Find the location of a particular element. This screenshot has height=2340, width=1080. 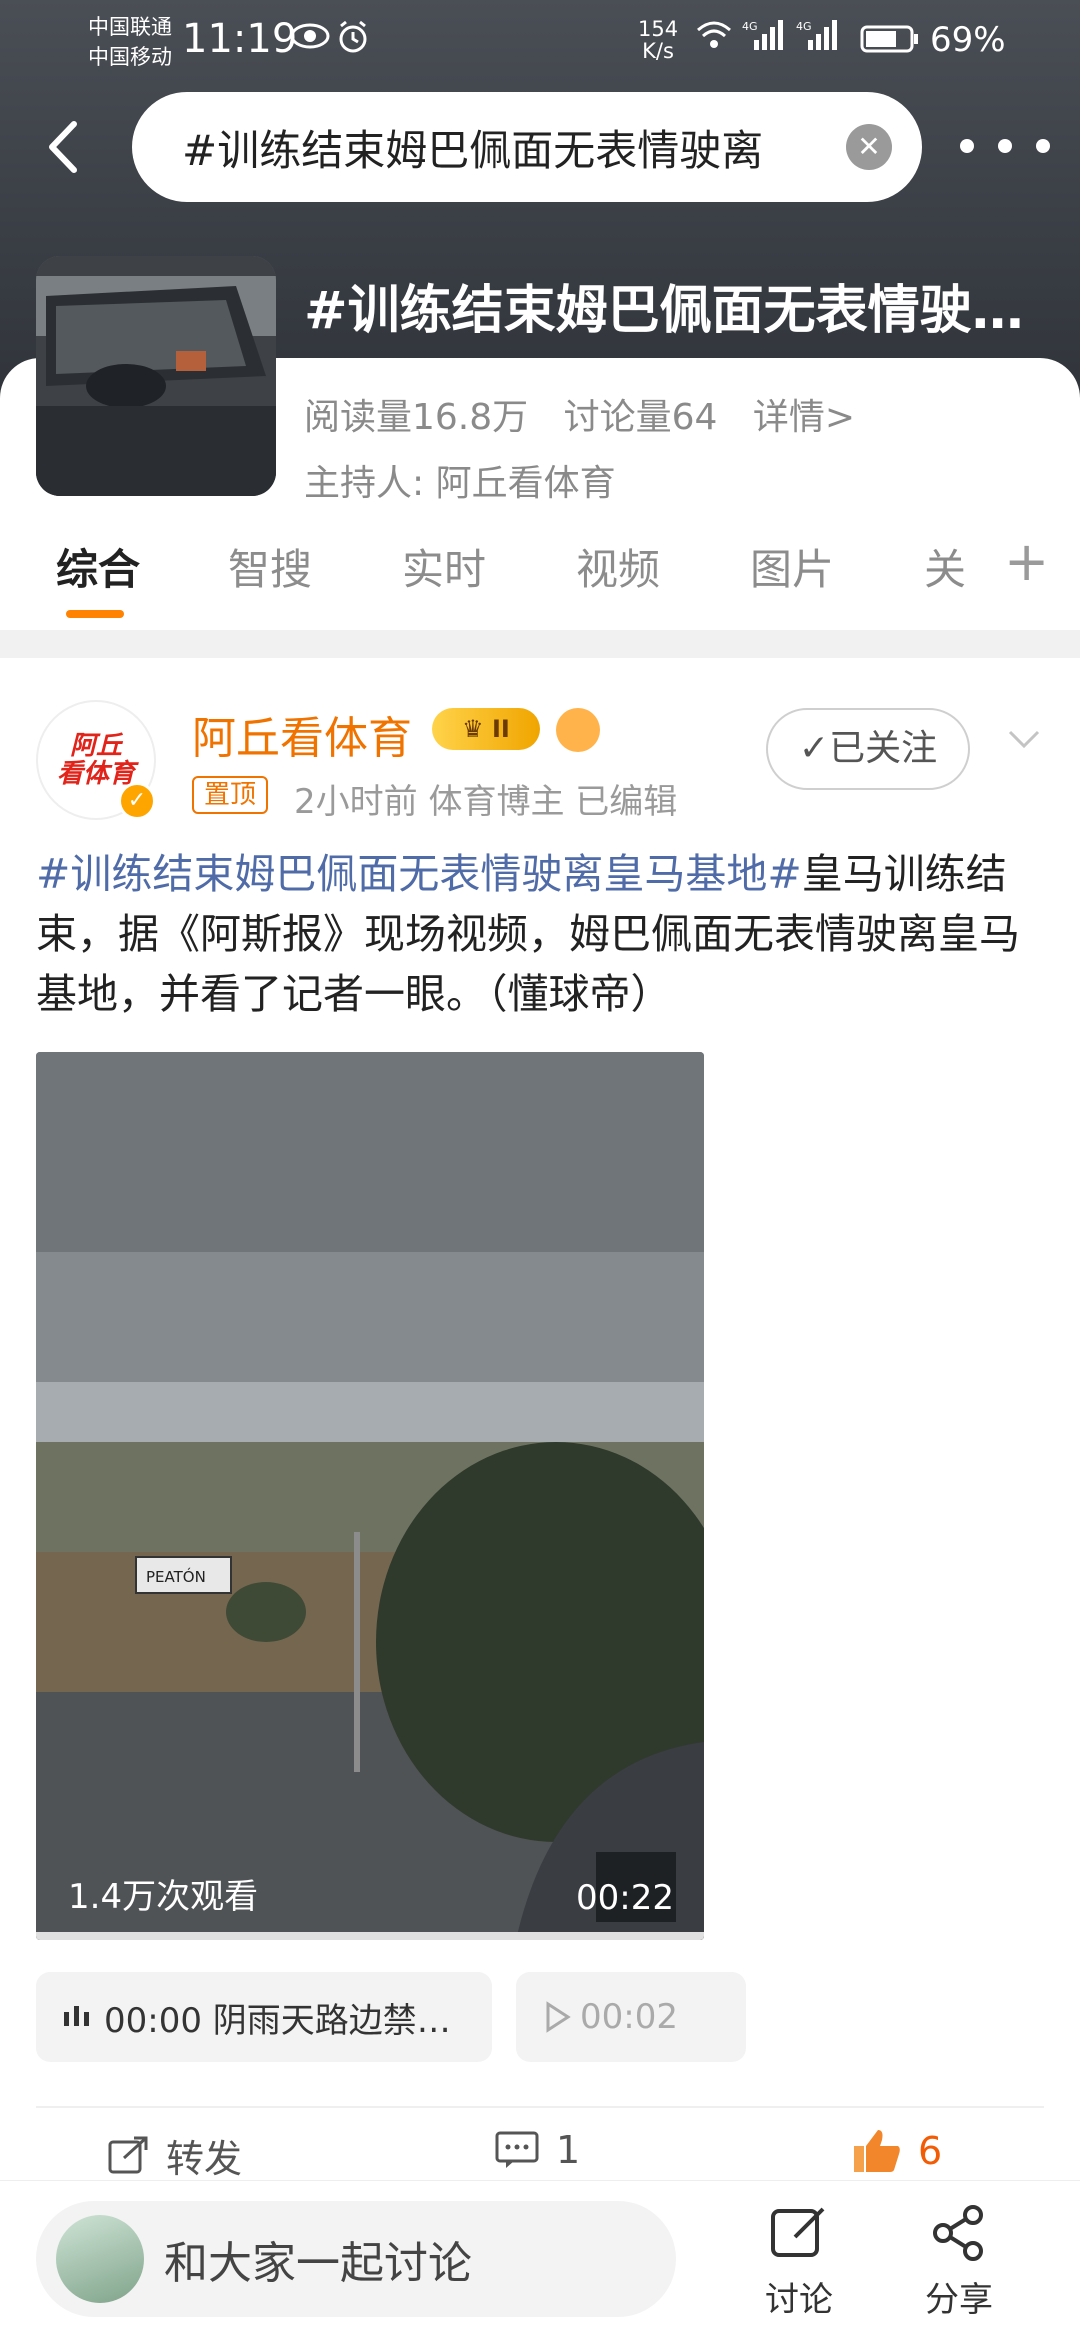

share-button: 分享 is located at coordinates (959, 2262).